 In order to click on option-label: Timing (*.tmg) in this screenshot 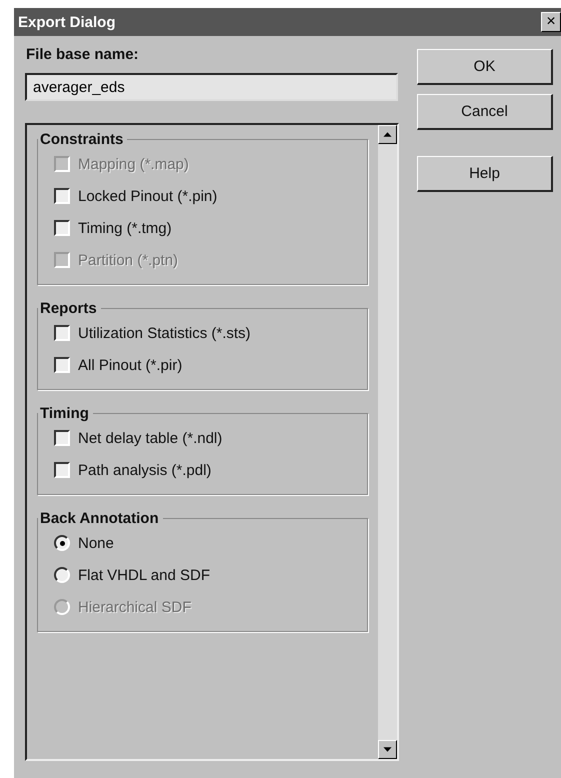, I will do `click(125, 228)`.